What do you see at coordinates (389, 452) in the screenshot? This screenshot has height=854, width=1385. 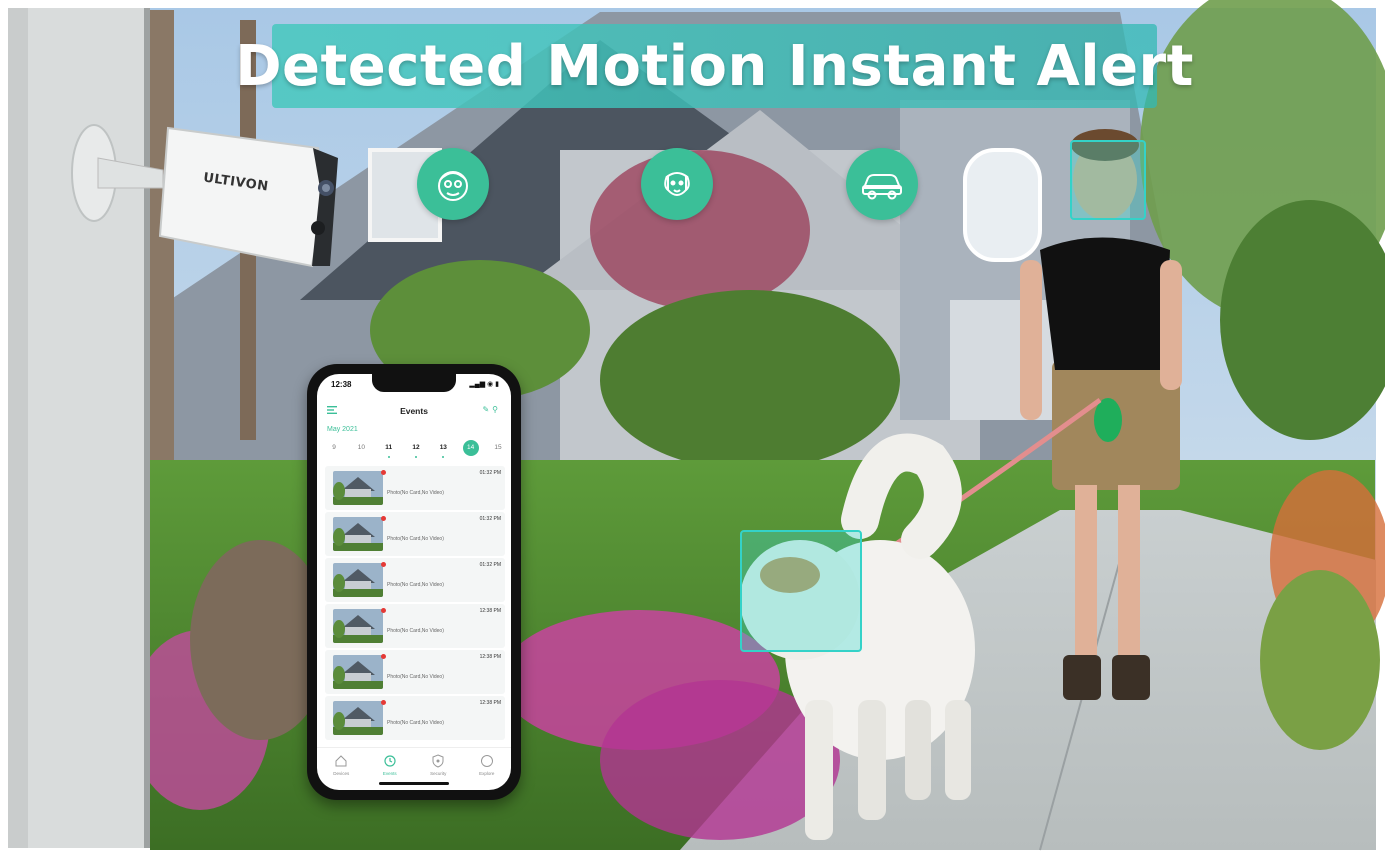 I see `date-item: 11` at bounding box center [389, 452].